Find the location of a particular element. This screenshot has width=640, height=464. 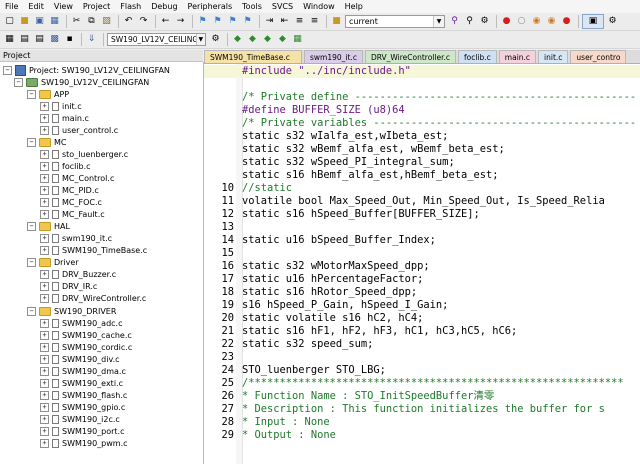

step-icon: ◉ is located at coordinates (536, 21).